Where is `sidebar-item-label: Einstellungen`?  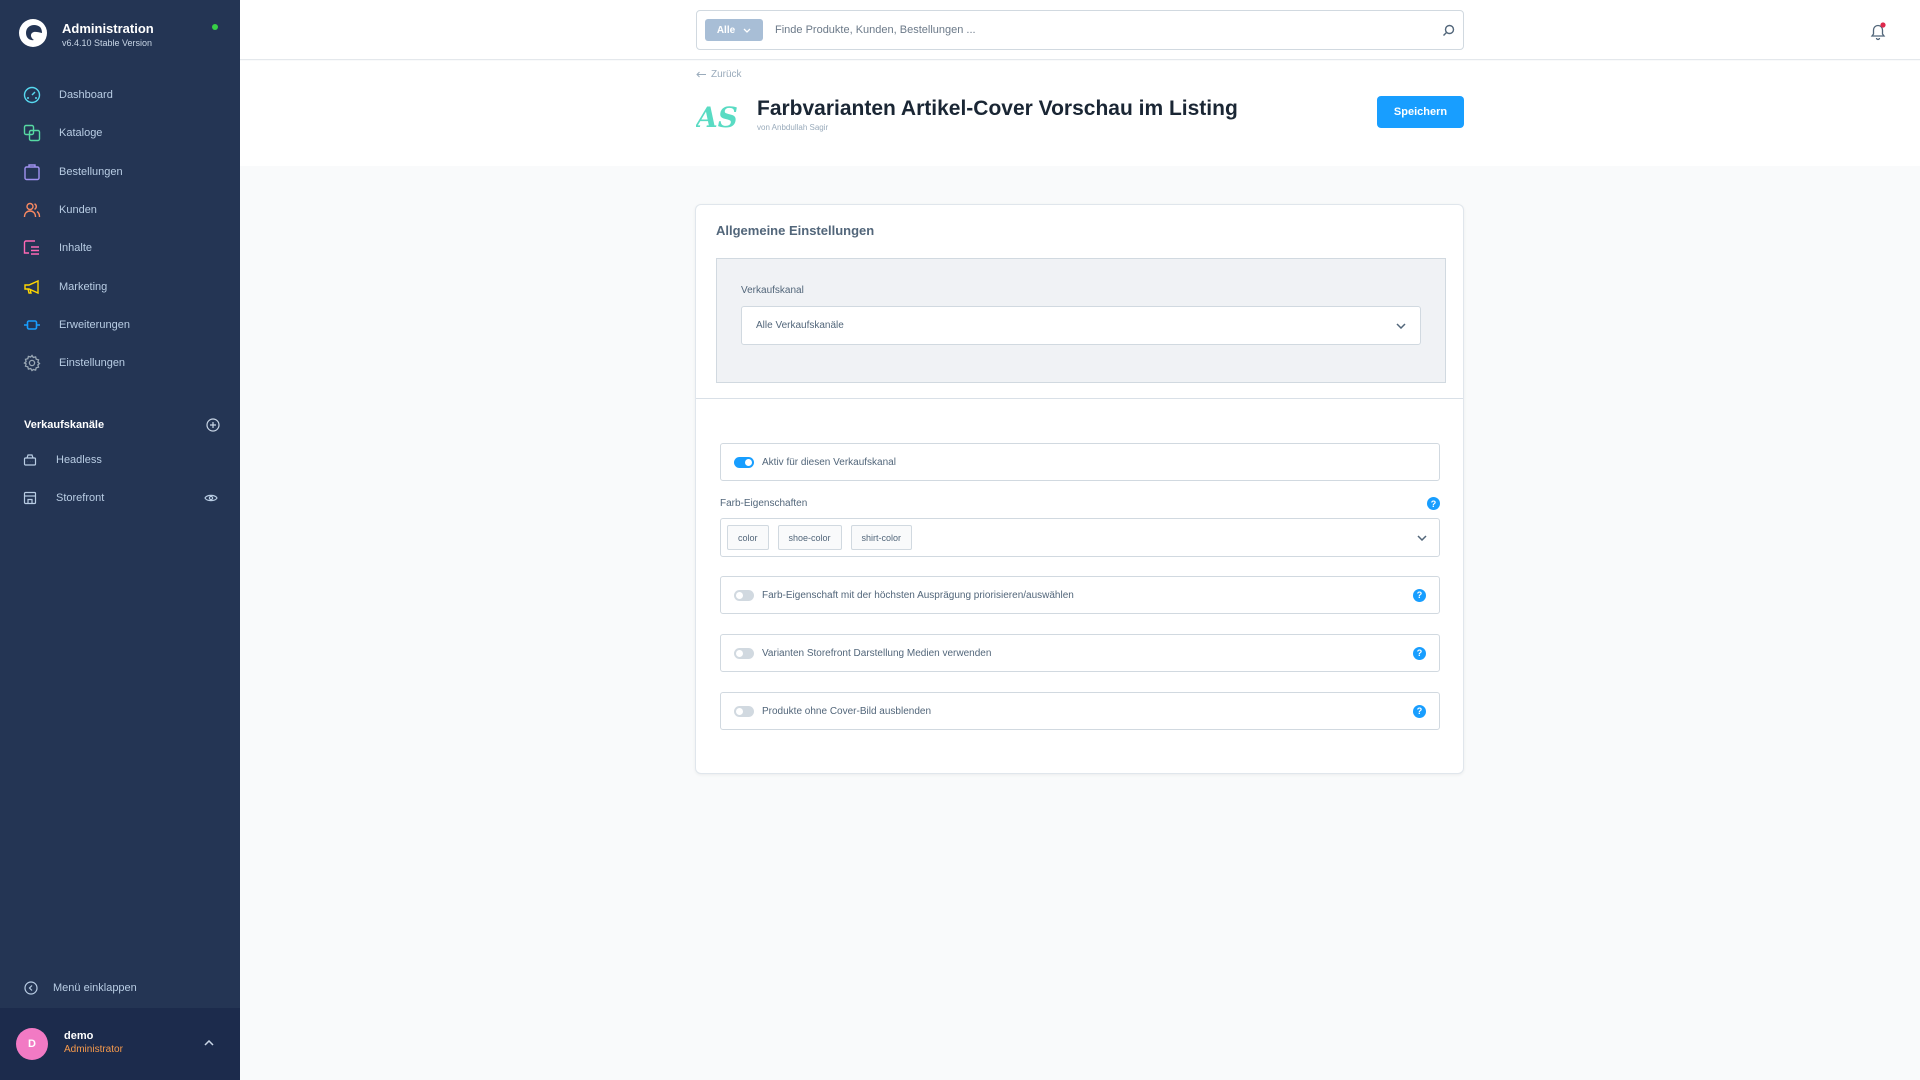
sidebar-item-label: Einstellungen is located at coordinates (92, 363).